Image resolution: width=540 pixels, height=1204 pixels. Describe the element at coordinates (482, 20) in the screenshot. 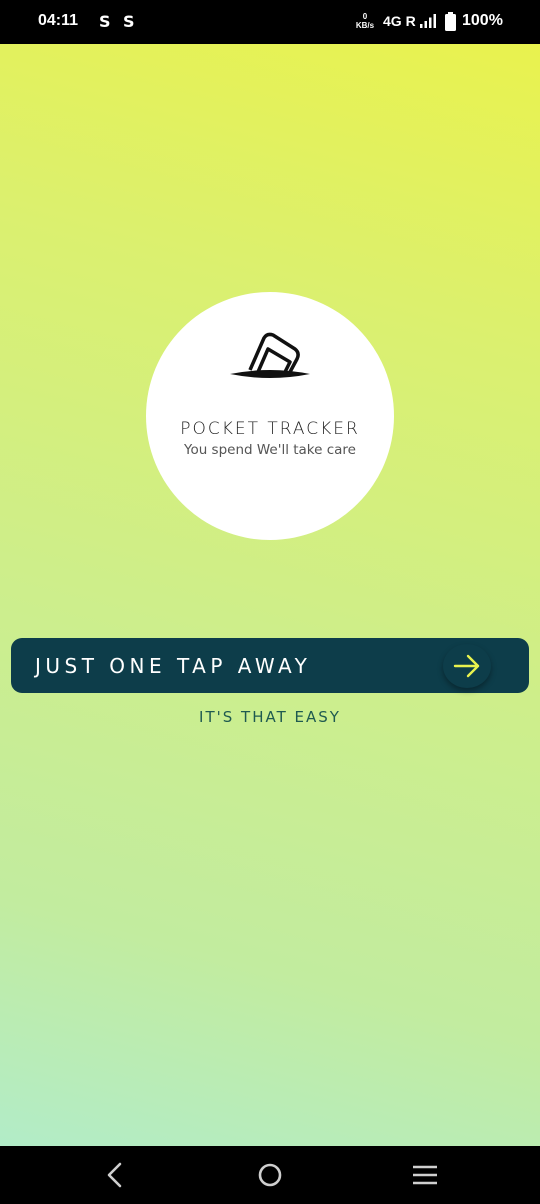

I see `battery-percent: 100%` at that location.